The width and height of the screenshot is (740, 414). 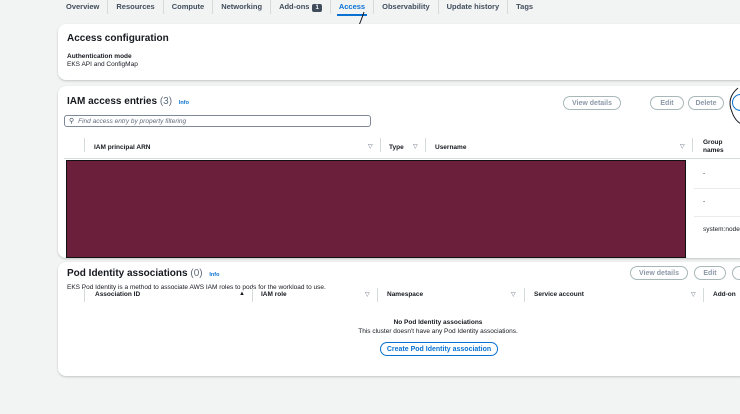 I want to click on tab-label: Observability, so click(x=406, y=6).